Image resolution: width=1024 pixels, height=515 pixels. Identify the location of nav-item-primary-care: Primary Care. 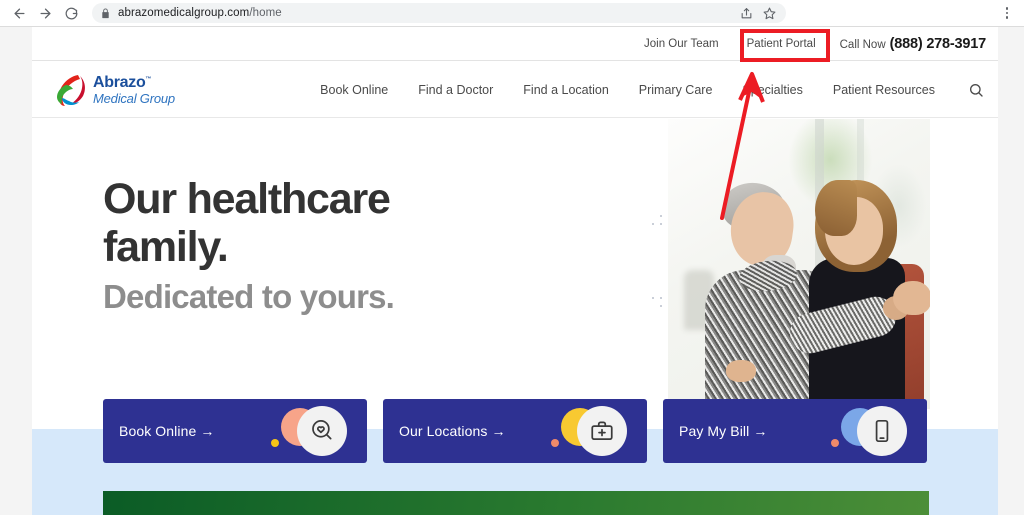
(676, 90).